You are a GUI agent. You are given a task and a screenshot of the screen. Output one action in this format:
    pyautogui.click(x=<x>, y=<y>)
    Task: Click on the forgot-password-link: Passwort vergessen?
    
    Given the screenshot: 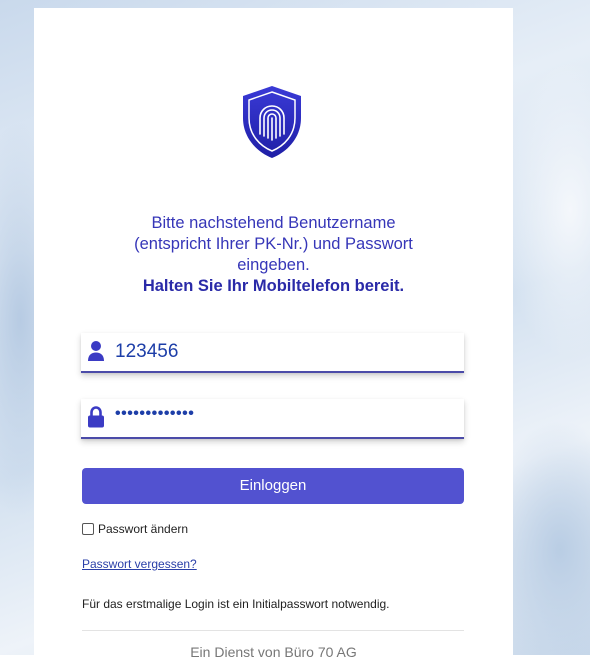 What is the action you would take?
    pyautogui.click(x=139, y=564)
    